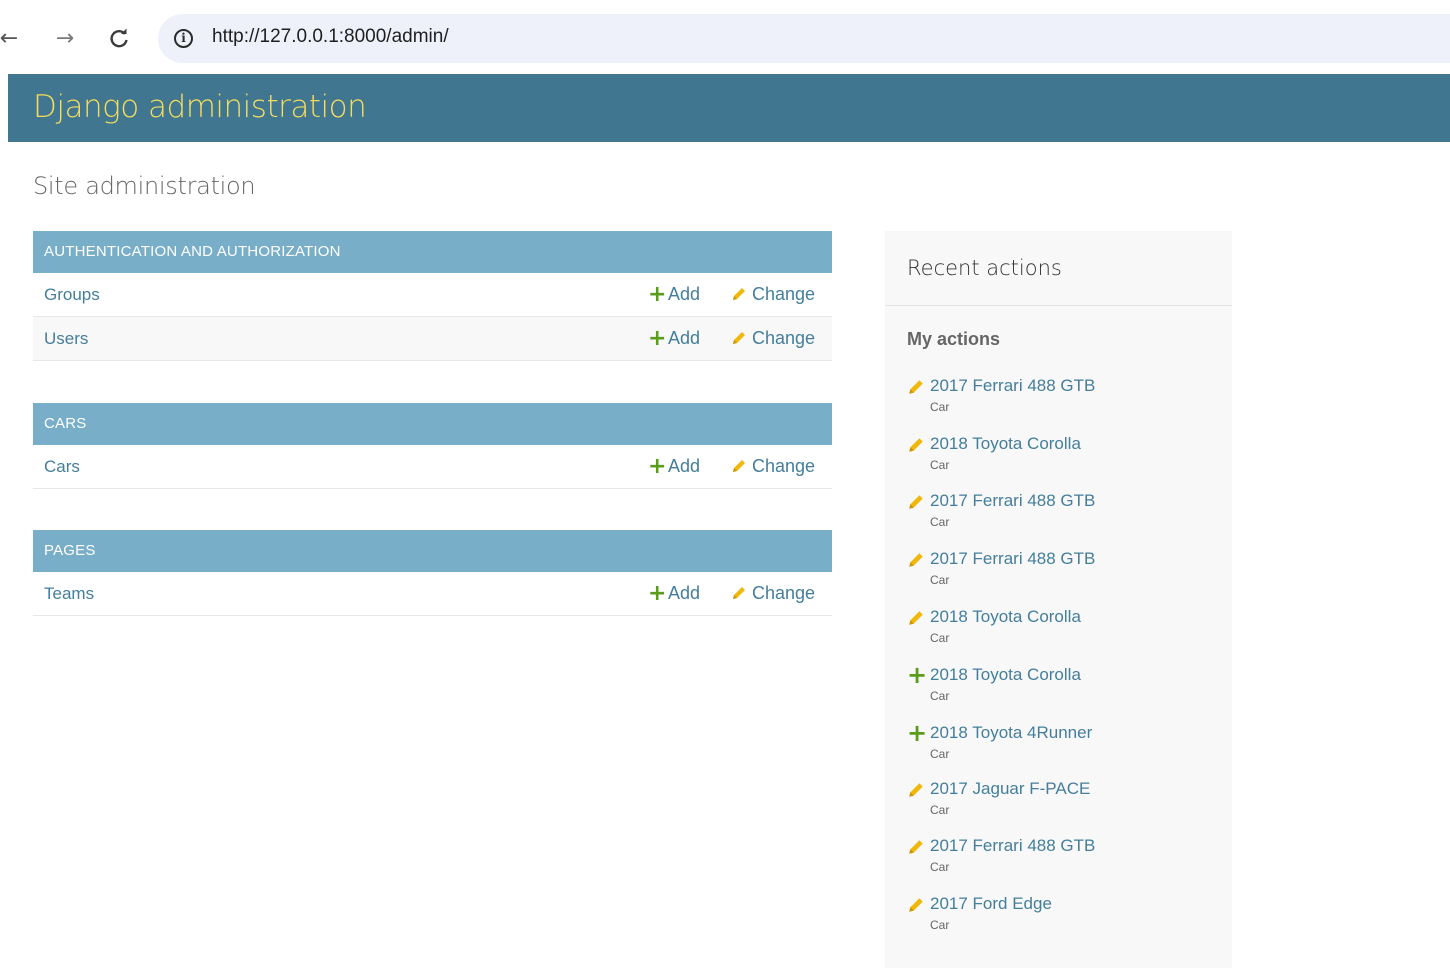  Describe the element at coordinates (1067, 919) in the screenshot. I see `recent-action-item: 2017 Ford Edge Car` at that location.